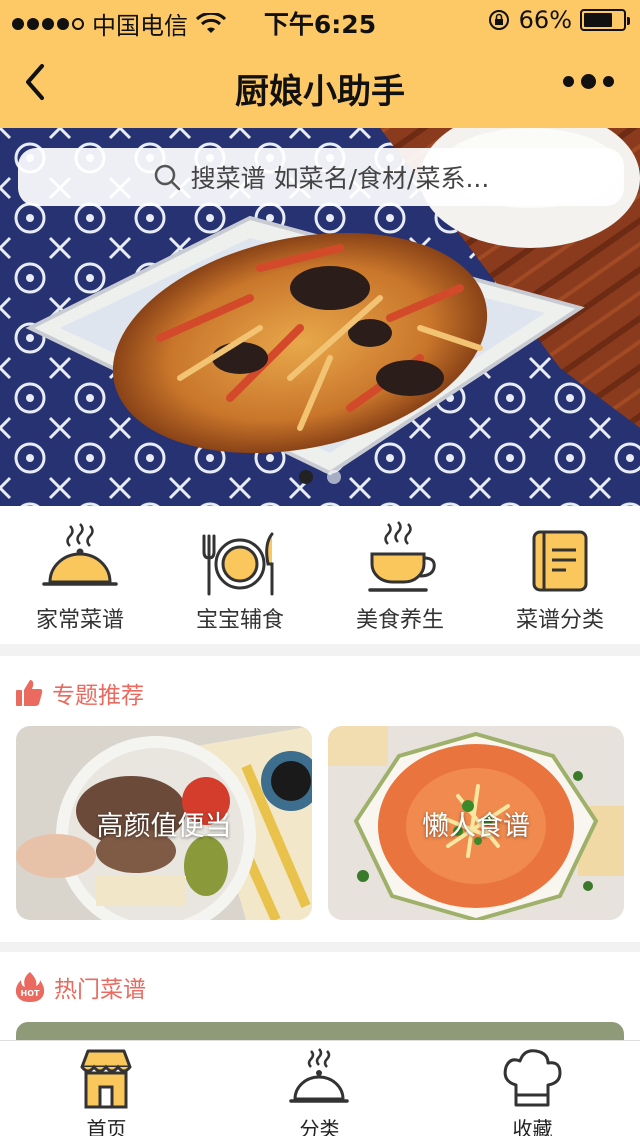  I want to click on tab-bar: 首页 分类 收藏, so click(320, 1088).